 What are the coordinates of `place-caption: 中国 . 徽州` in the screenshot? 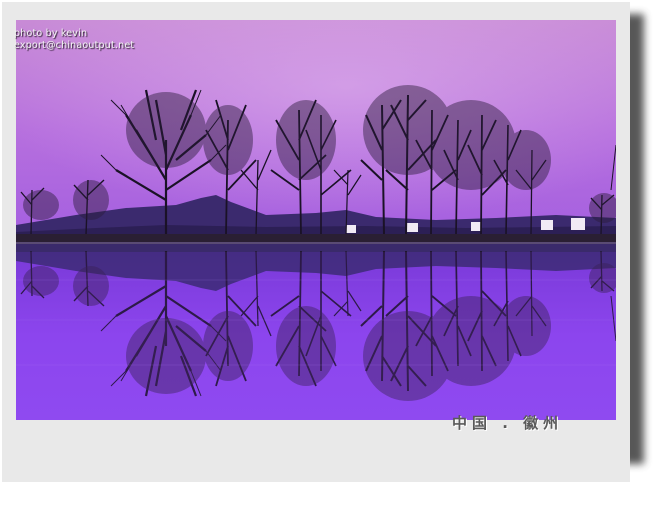 It's located at (508, 423).